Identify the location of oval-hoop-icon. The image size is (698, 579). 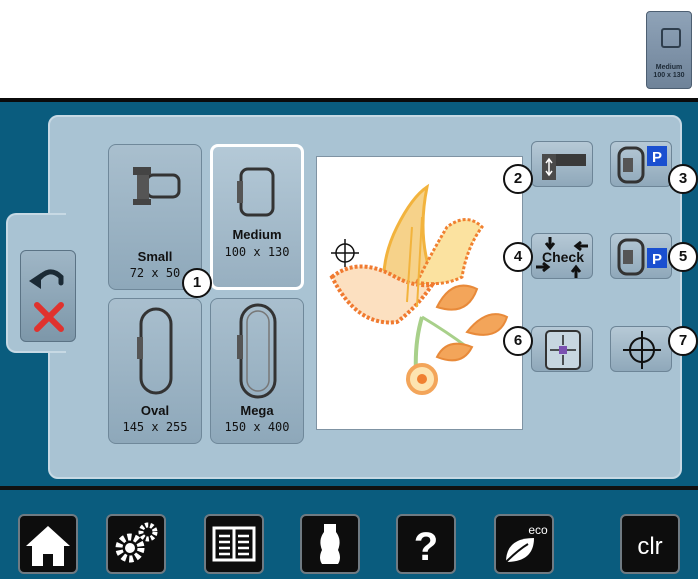
(155, 351).